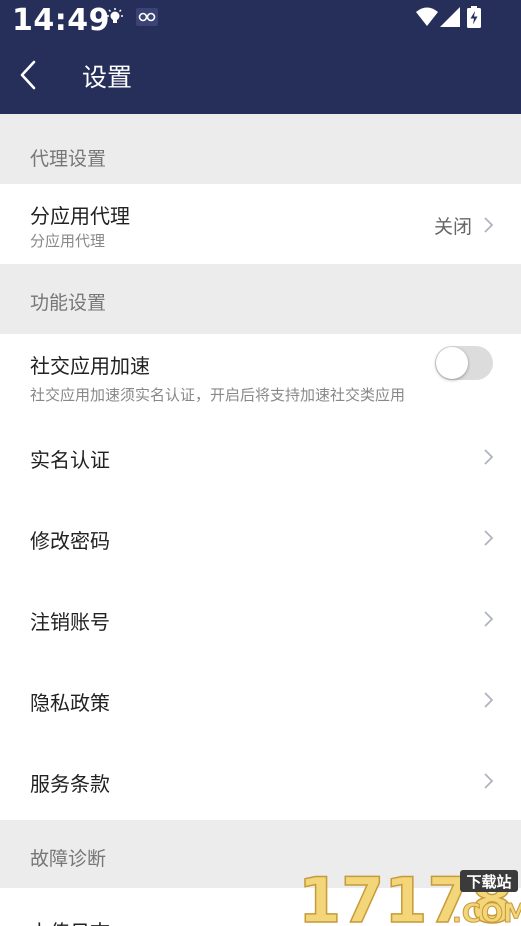  Describe the element at coordinates (260, 371) in the screenshot. I see `social-accel-row: 社交应用加速 社交应用加速须实名认证，开启后将支持加速社交类应用` at that location.